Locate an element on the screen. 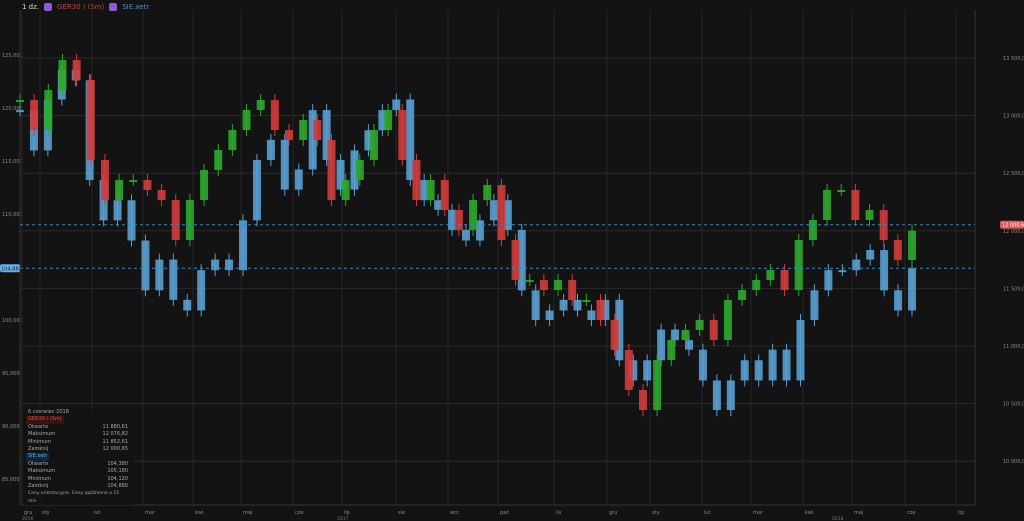 Image resolution: width=1024 pixels, height=521 pixels. x-axis-tick: cze is located at coordinates (299, 513).